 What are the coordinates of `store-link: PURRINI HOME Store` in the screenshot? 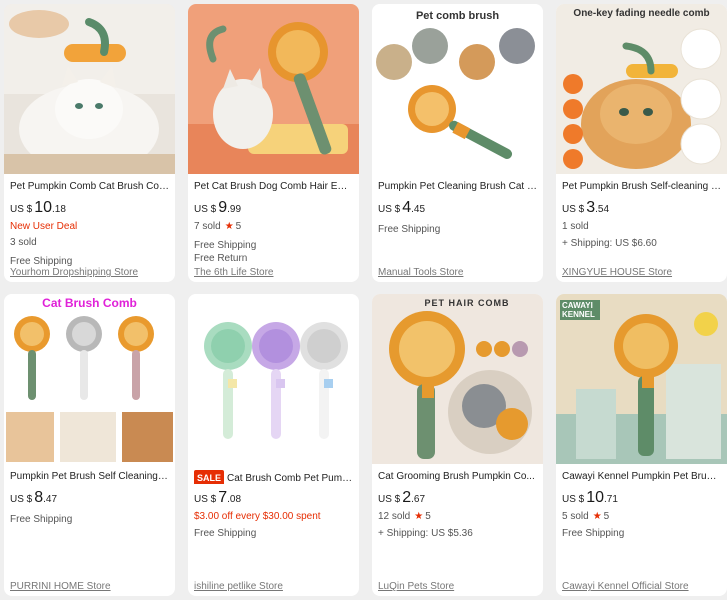 It's located at (60, 586).